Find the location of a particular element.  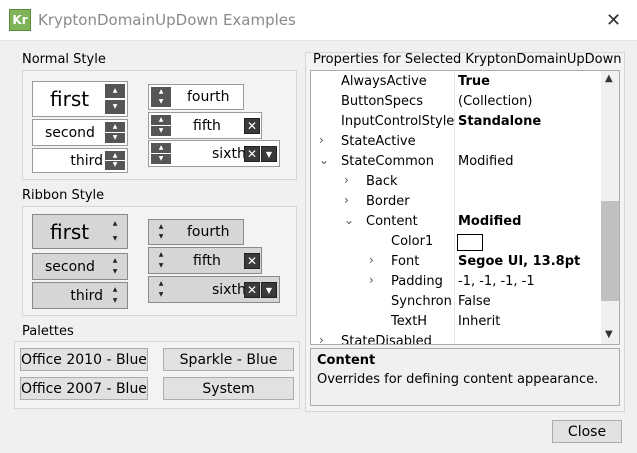

ribbon-updown-third: third ▲ ▼ is located at coordinates (80, 295).